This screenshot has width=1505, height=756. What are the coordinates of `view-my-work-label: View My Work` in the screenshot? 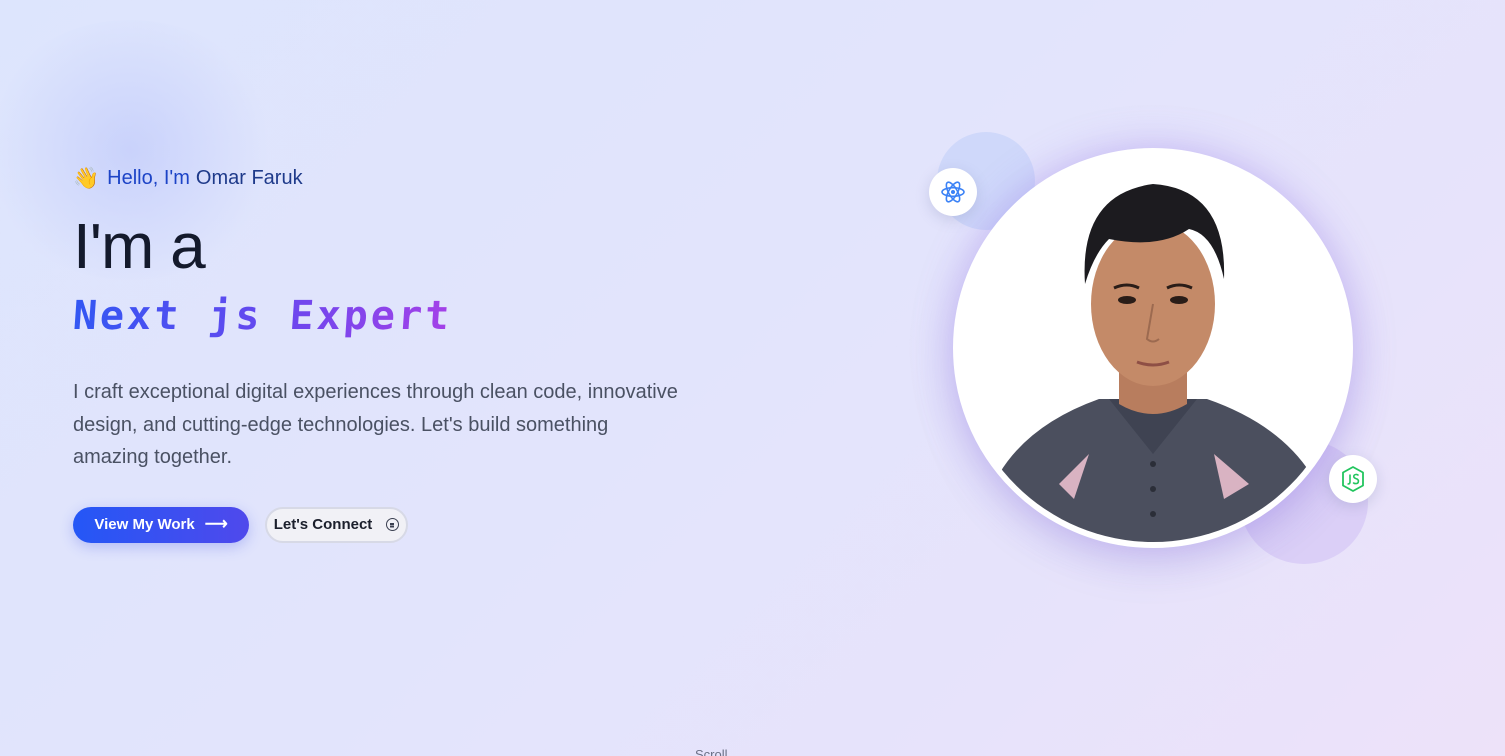 It's located at (144, 524).